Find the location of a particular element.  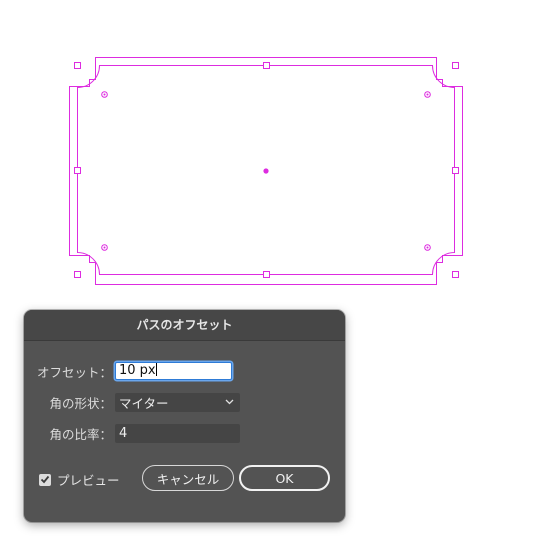

handle-bottom-center is located at coordinates (266, 274).